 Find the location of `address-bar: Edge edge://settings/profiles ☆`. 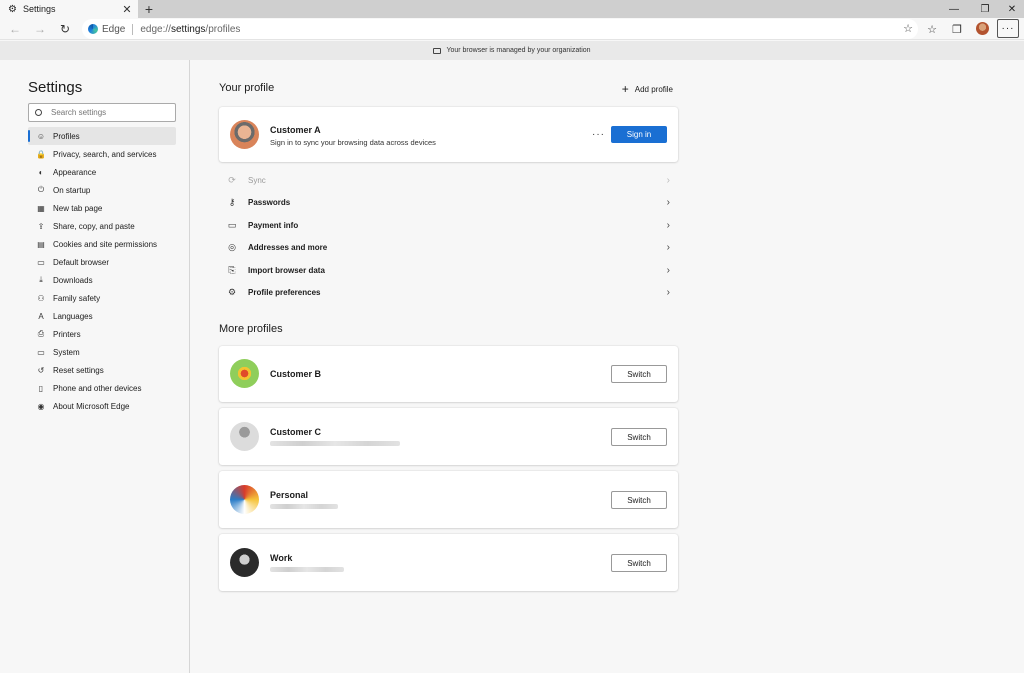

address-bar: Edge edge://settings/profiles ☆ is located at coordinates (500, 29).